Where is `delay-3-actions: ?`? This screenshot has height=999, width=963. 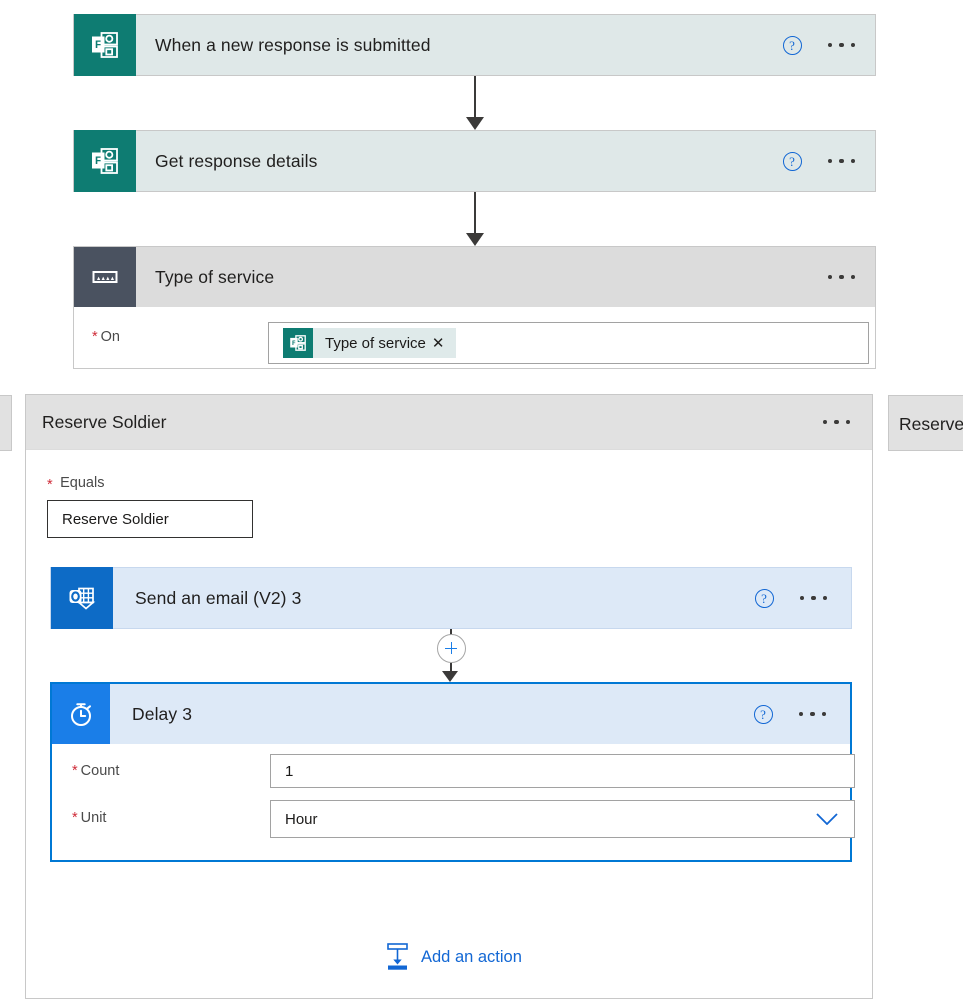 delay-3-actions: ? is located at coordinates (802, 714).